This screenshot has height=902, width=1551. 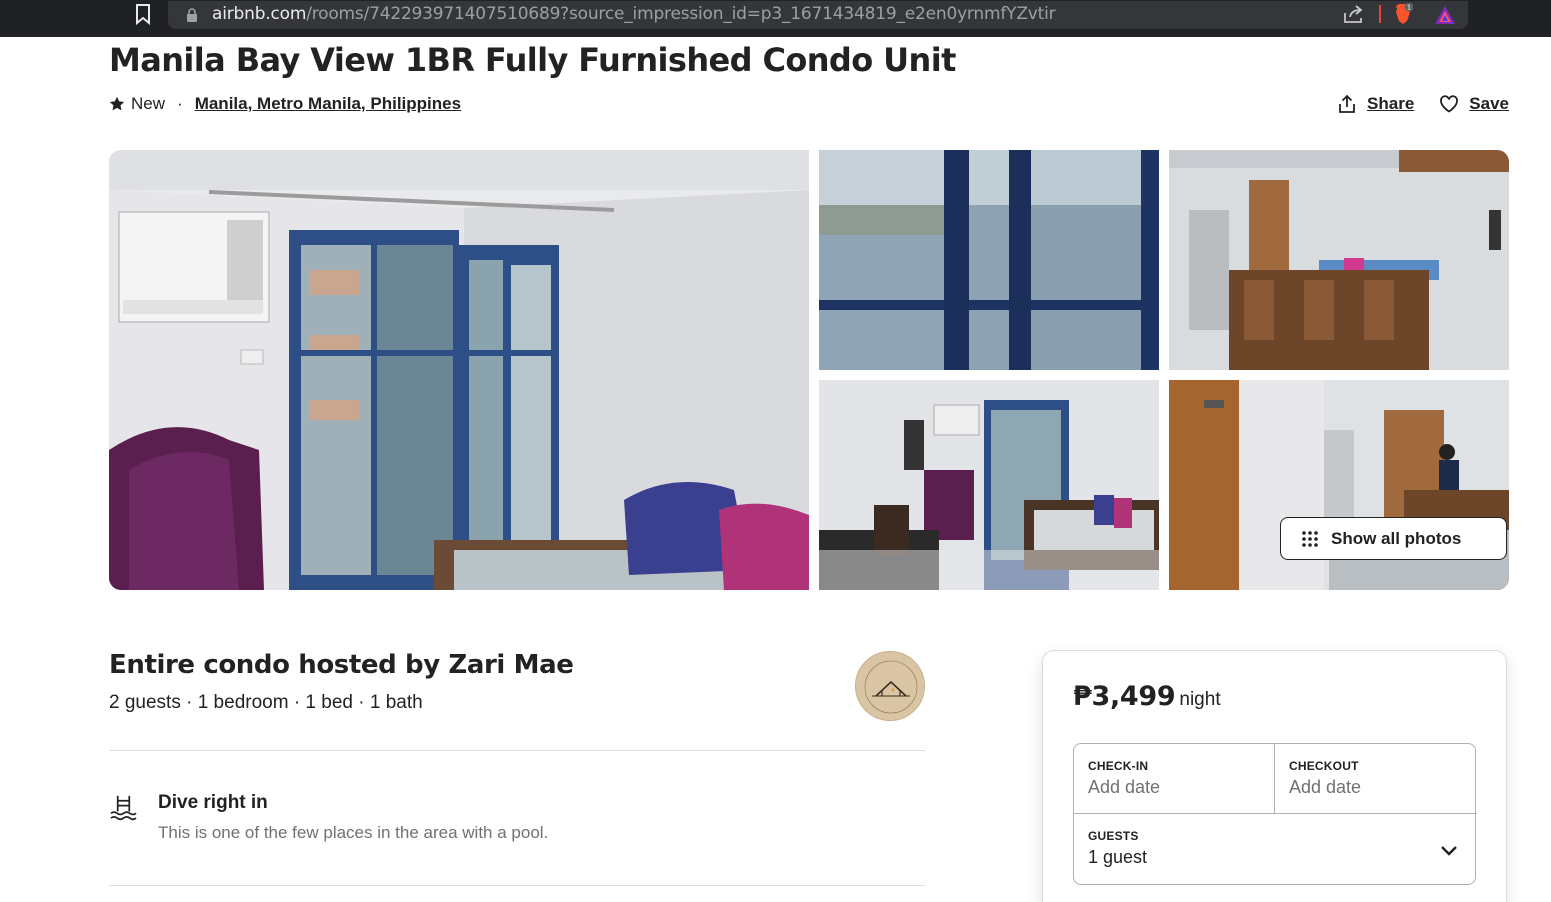 I want to click on bookmark-icon, so click(x=143, y=14).